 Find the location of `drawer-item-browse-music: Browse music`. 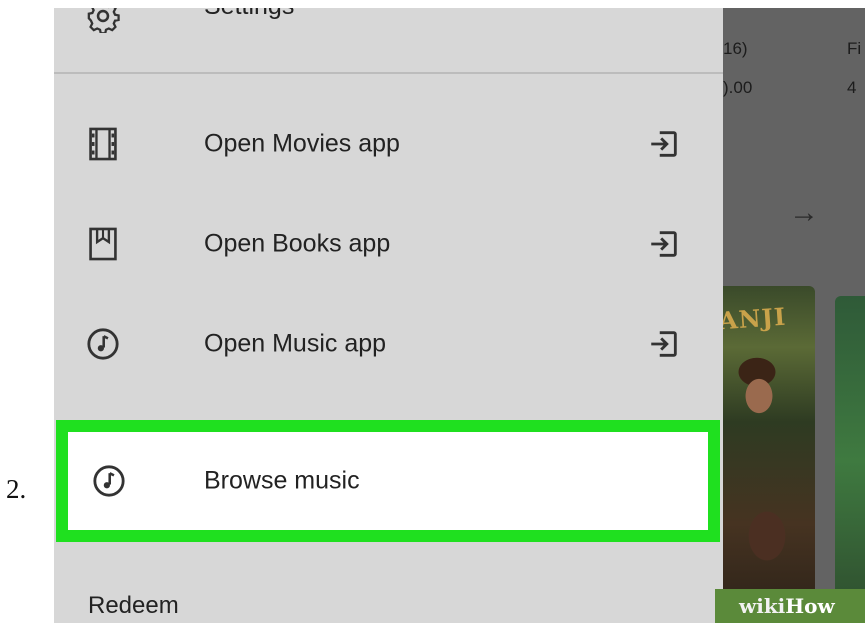

drawer-item-browse-music: Browse music is located at coordinates (388, 481).